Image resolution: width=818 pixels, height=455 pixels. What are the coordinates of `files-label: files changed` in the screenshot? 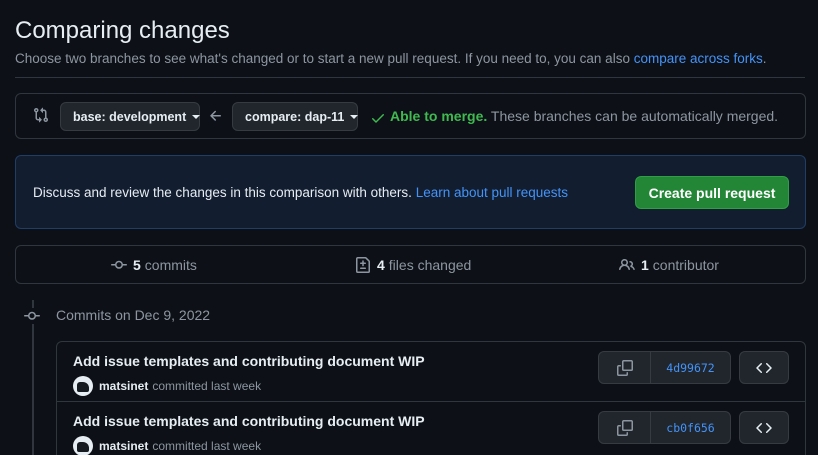 It's located at (430, 265).